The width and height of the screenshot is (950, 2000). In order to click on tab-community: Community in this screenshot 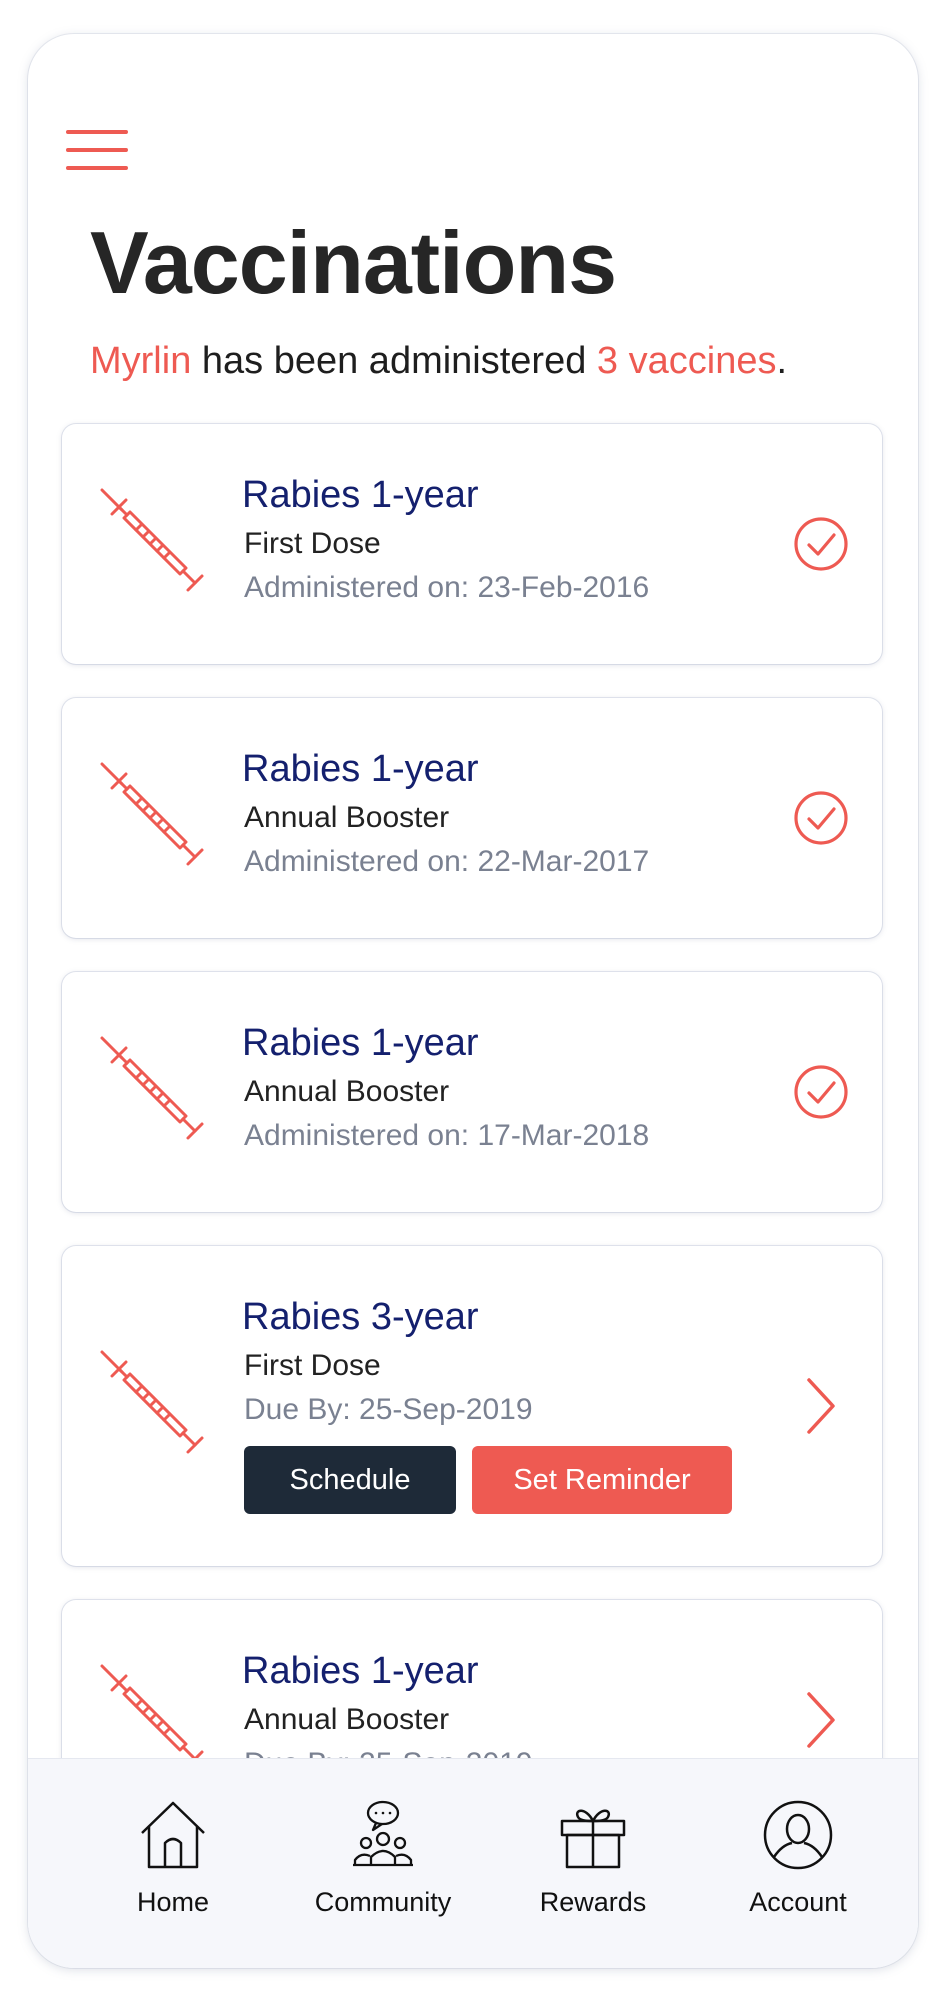, I will do `click(383, 1844)`.